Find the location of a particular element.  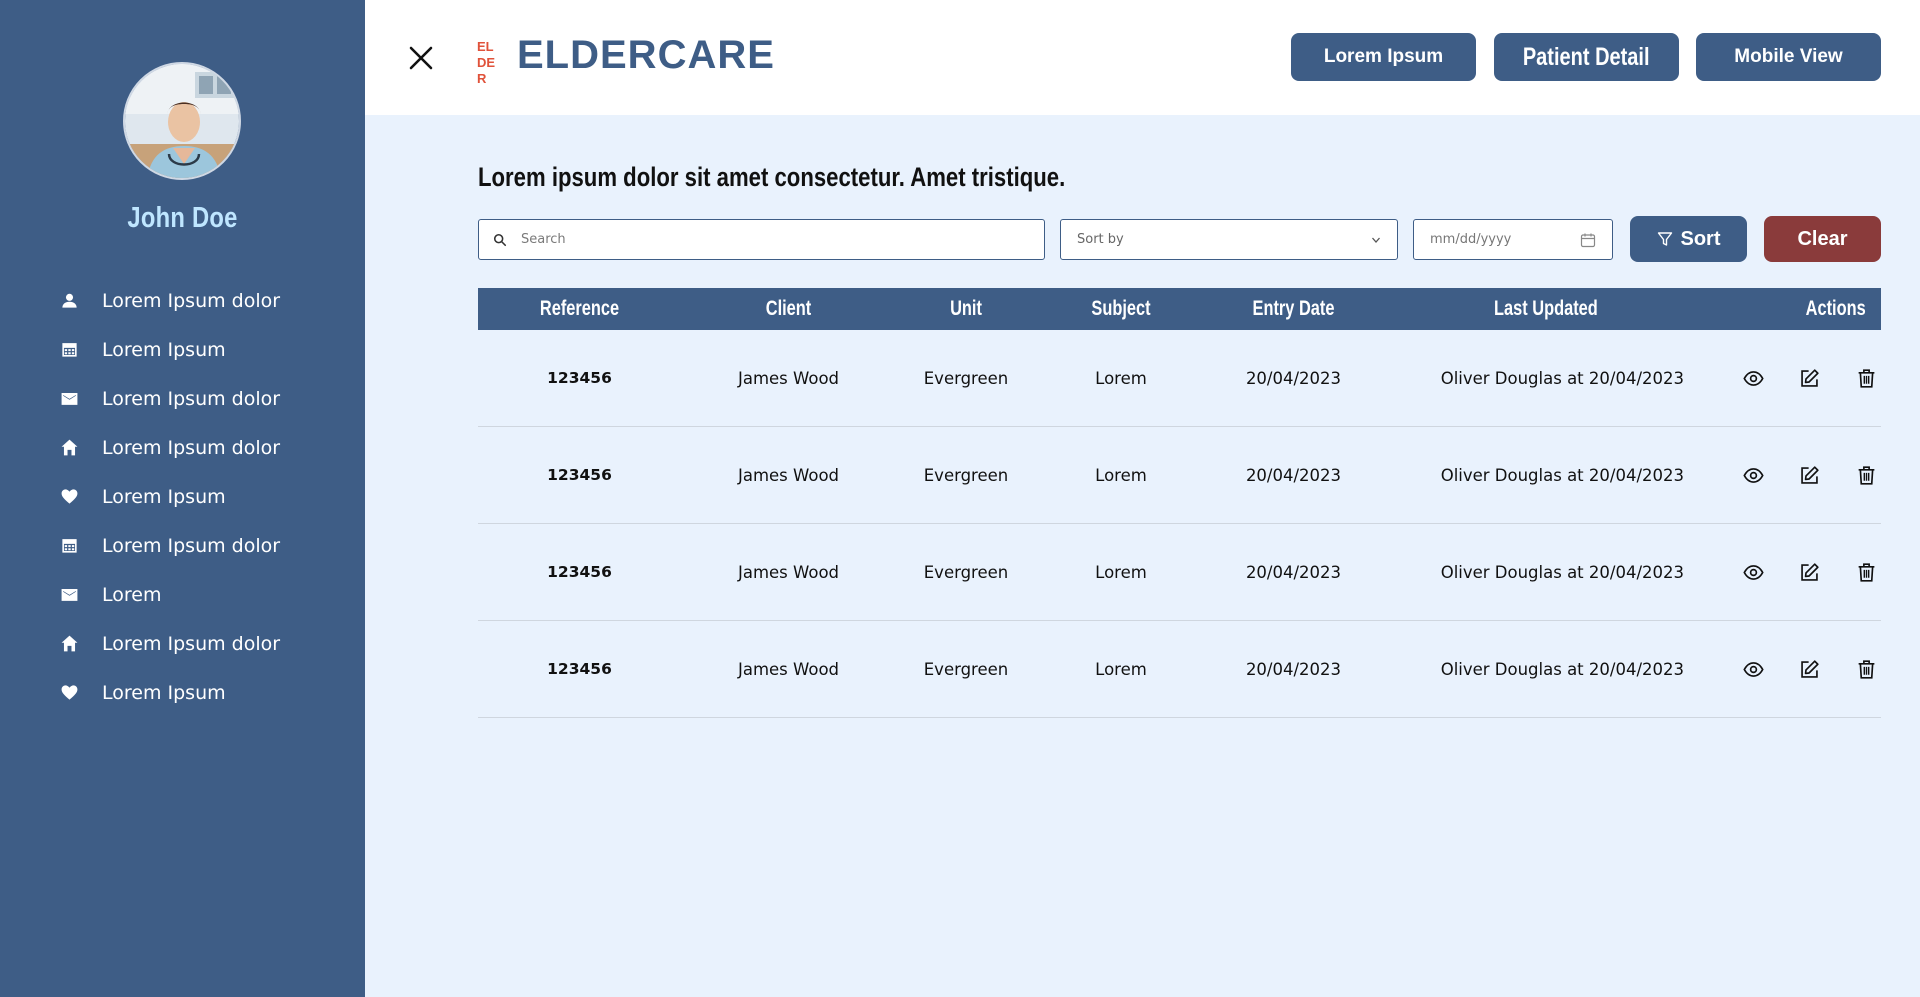

logo-mark-line-3: R is located at coordinates (482, 78).